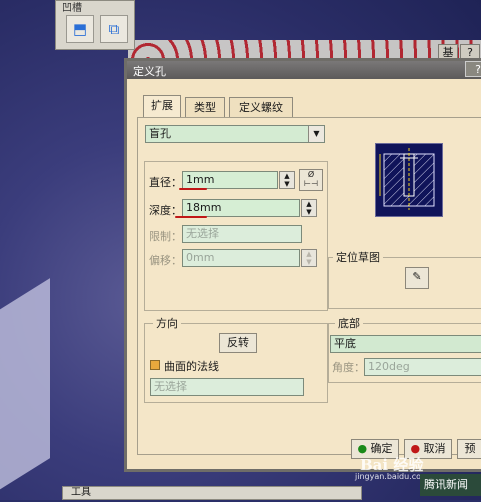 Image resolution: width=481 pixels, height=502 pixels. What do you see at coordinates (191, 366) in the screenshot?
I see `normal-to-surface-label: 曲面的法线` at bounding box center [191, 366].